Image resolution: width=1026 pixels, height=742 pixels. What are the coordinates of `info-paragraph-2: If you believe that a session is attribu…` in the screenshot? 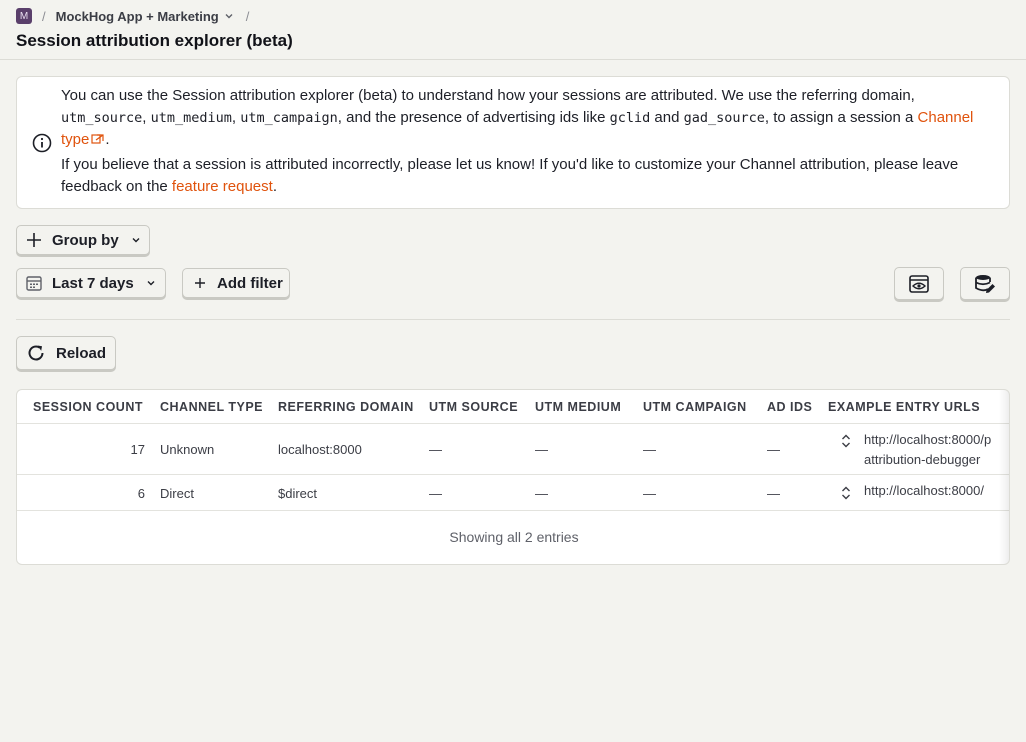 It's located at (510, 175).